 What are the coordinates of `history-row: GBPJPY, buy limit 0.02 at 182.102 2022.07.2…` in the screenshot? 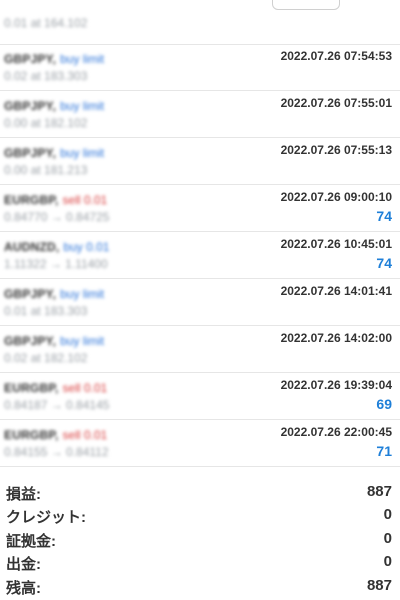 It's located at (200, 349).